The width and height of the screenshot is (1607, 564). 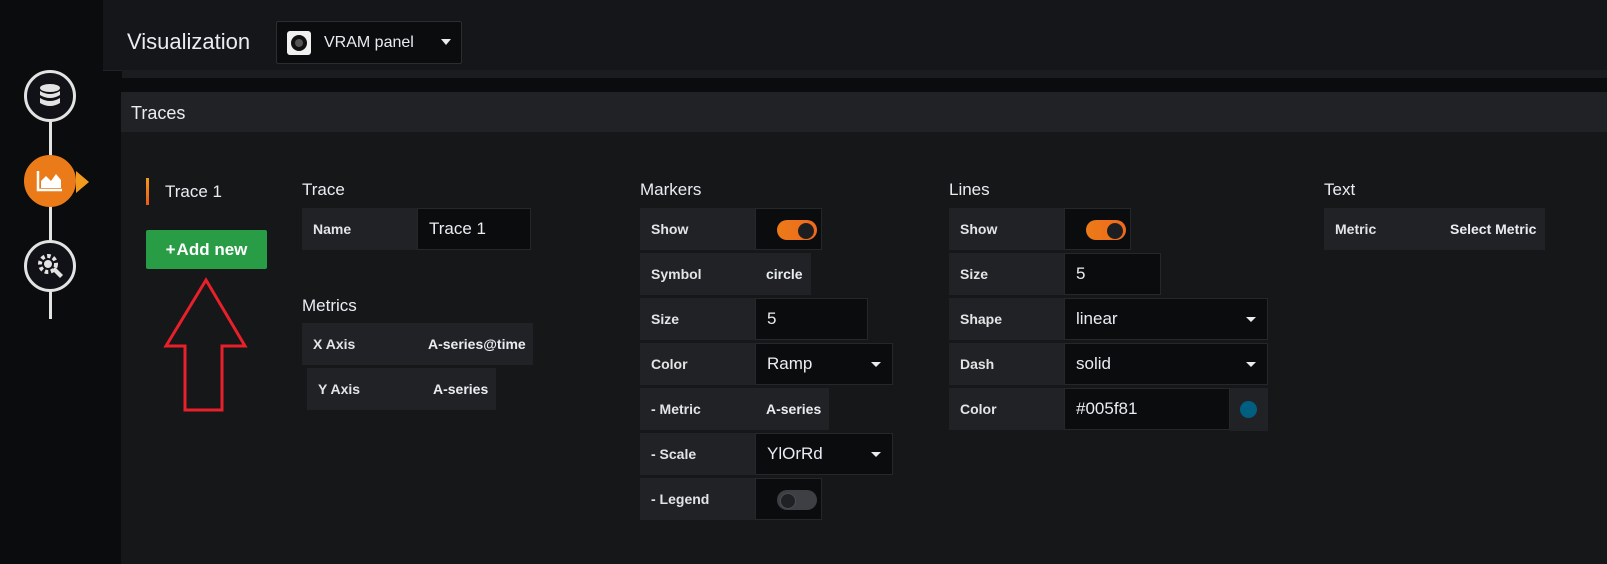 What do you see at coordinates (697, 454) in the screenshot?
I see `markers-scale-label: - Scale` at bounding box center [697, 454].